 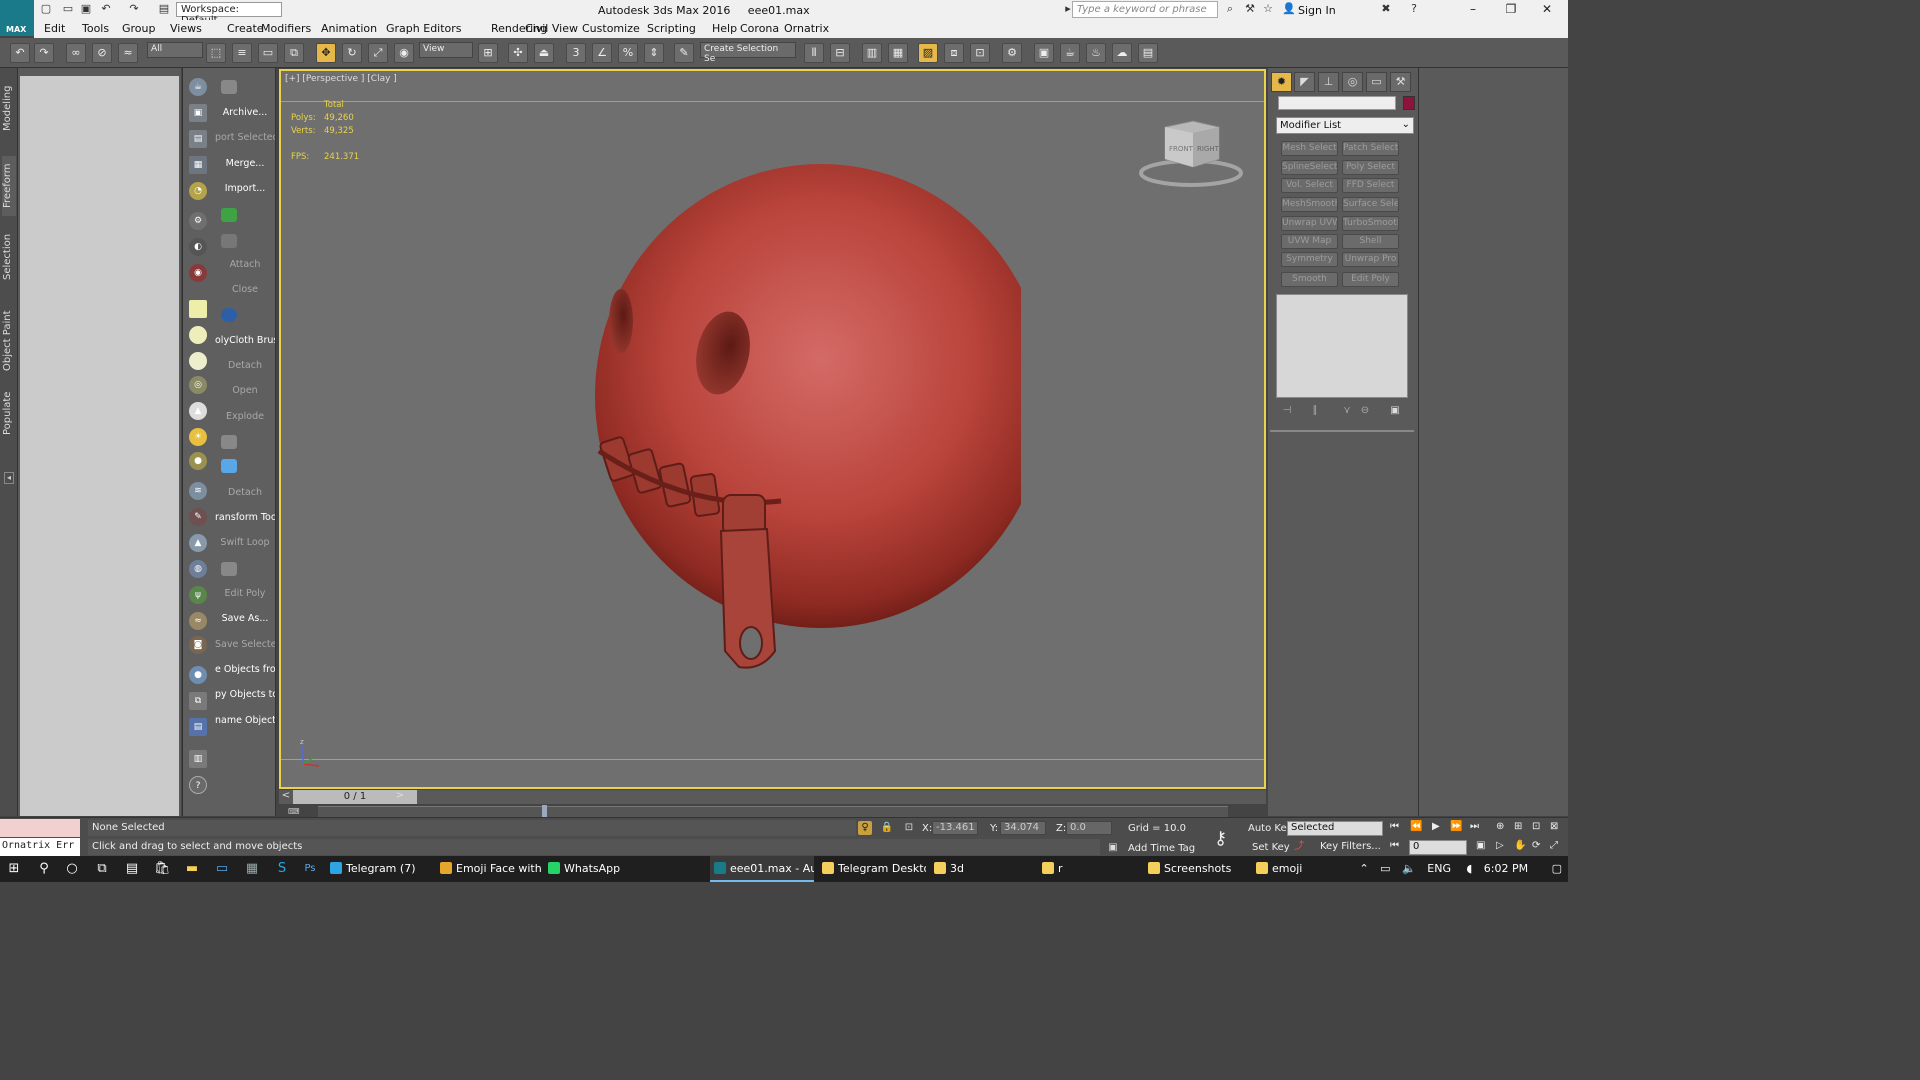 I want to click on track-bar-frame-marker, so click(x=544, y=811).